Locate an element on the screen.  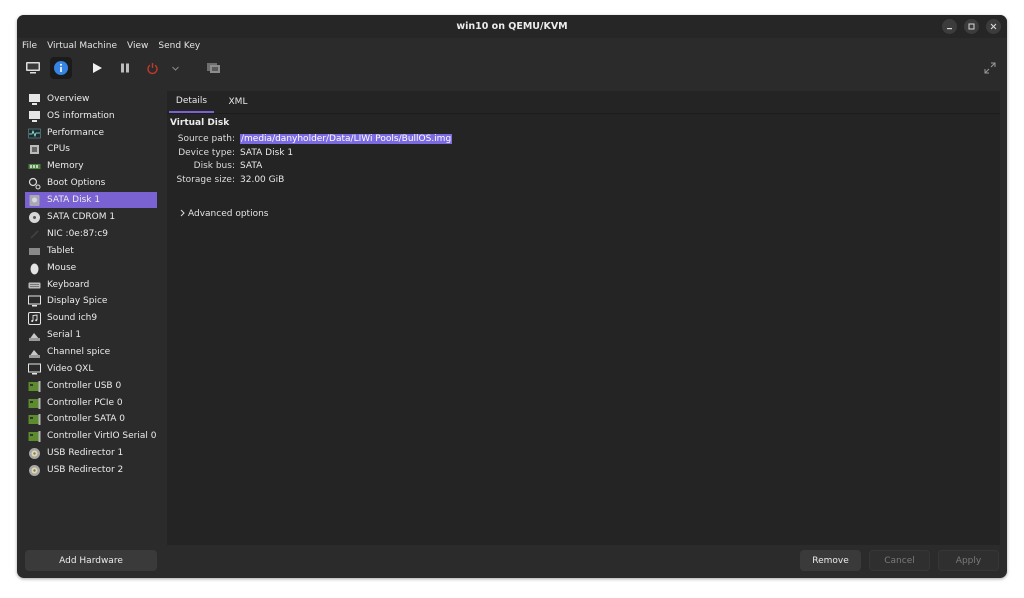
sidebar-item-controller-pcie-0: Controller PCIe 0 is located at coordinates (91, 403).